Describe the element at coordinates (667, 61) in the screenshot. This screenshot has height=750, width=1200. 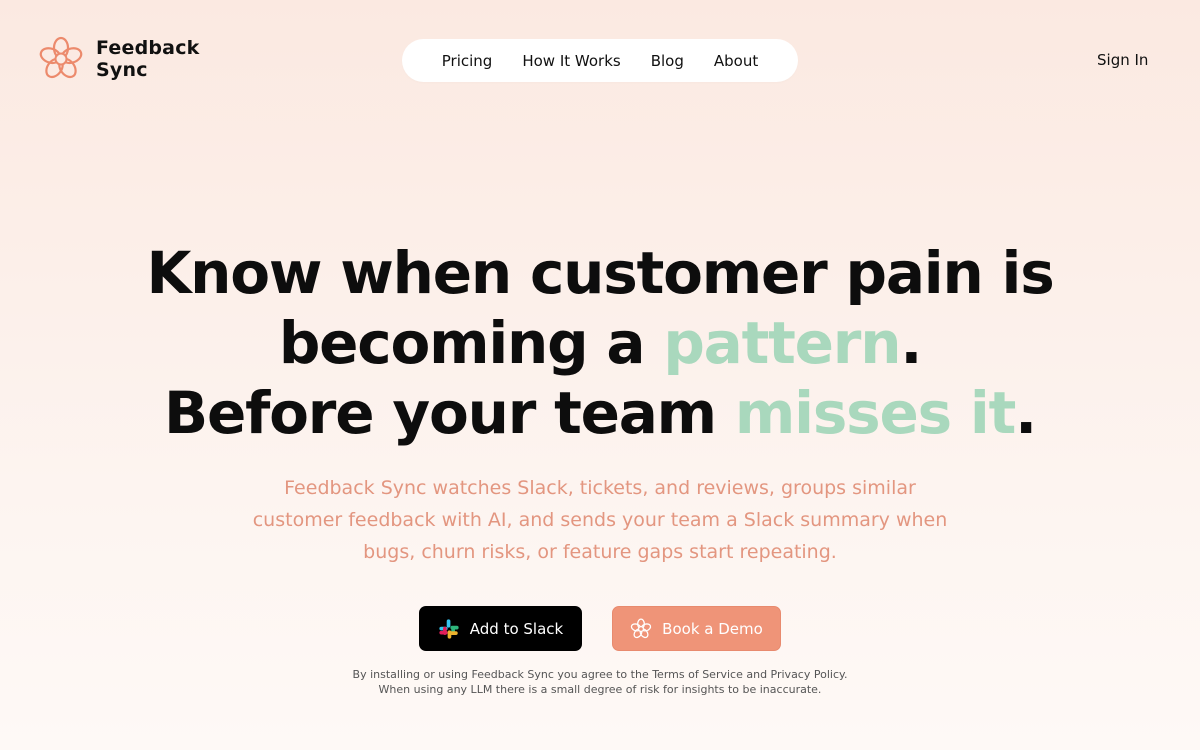
I see `nav-item-blog: Blog` at that location.